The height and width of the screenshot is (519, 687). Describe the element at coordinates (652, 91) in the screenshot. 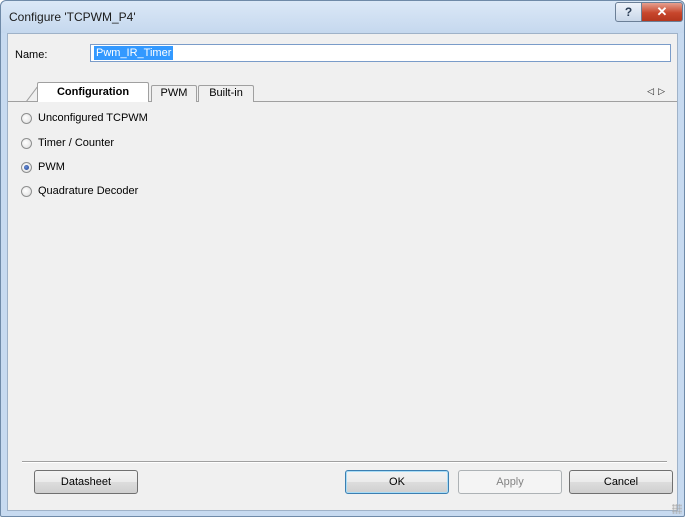

I see `tab-scroll-left-icon: ◁` at that location.